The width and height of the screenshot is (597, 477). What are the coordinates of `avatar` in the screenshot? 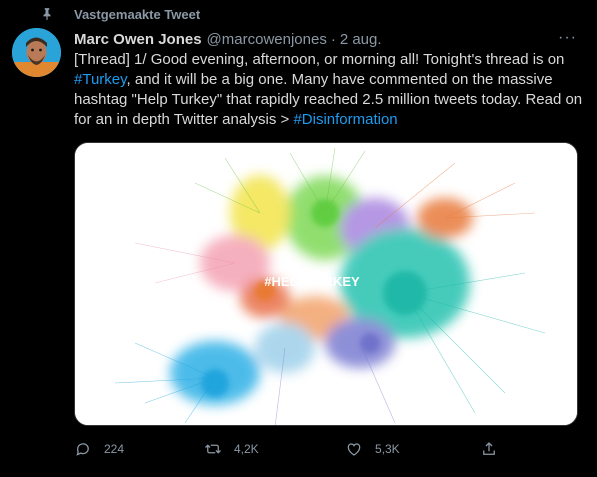 It's located at (36, 52).